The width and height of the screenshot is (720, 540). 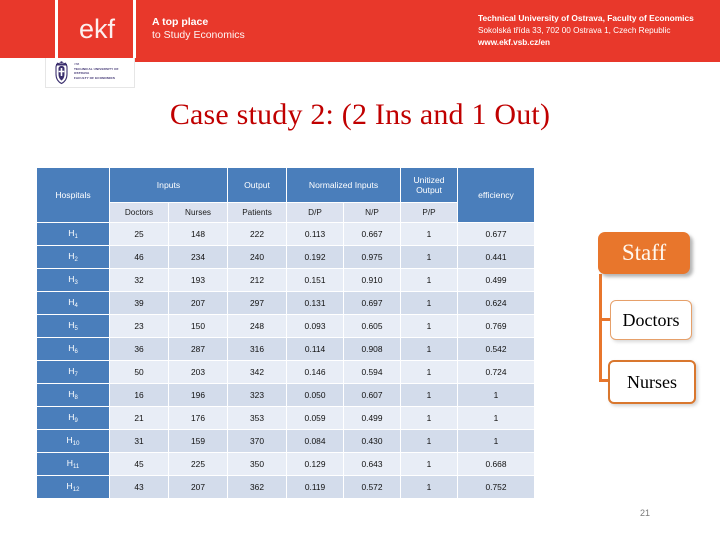 I want to click on cell-nurses: 287, so click(x=198, y=349).